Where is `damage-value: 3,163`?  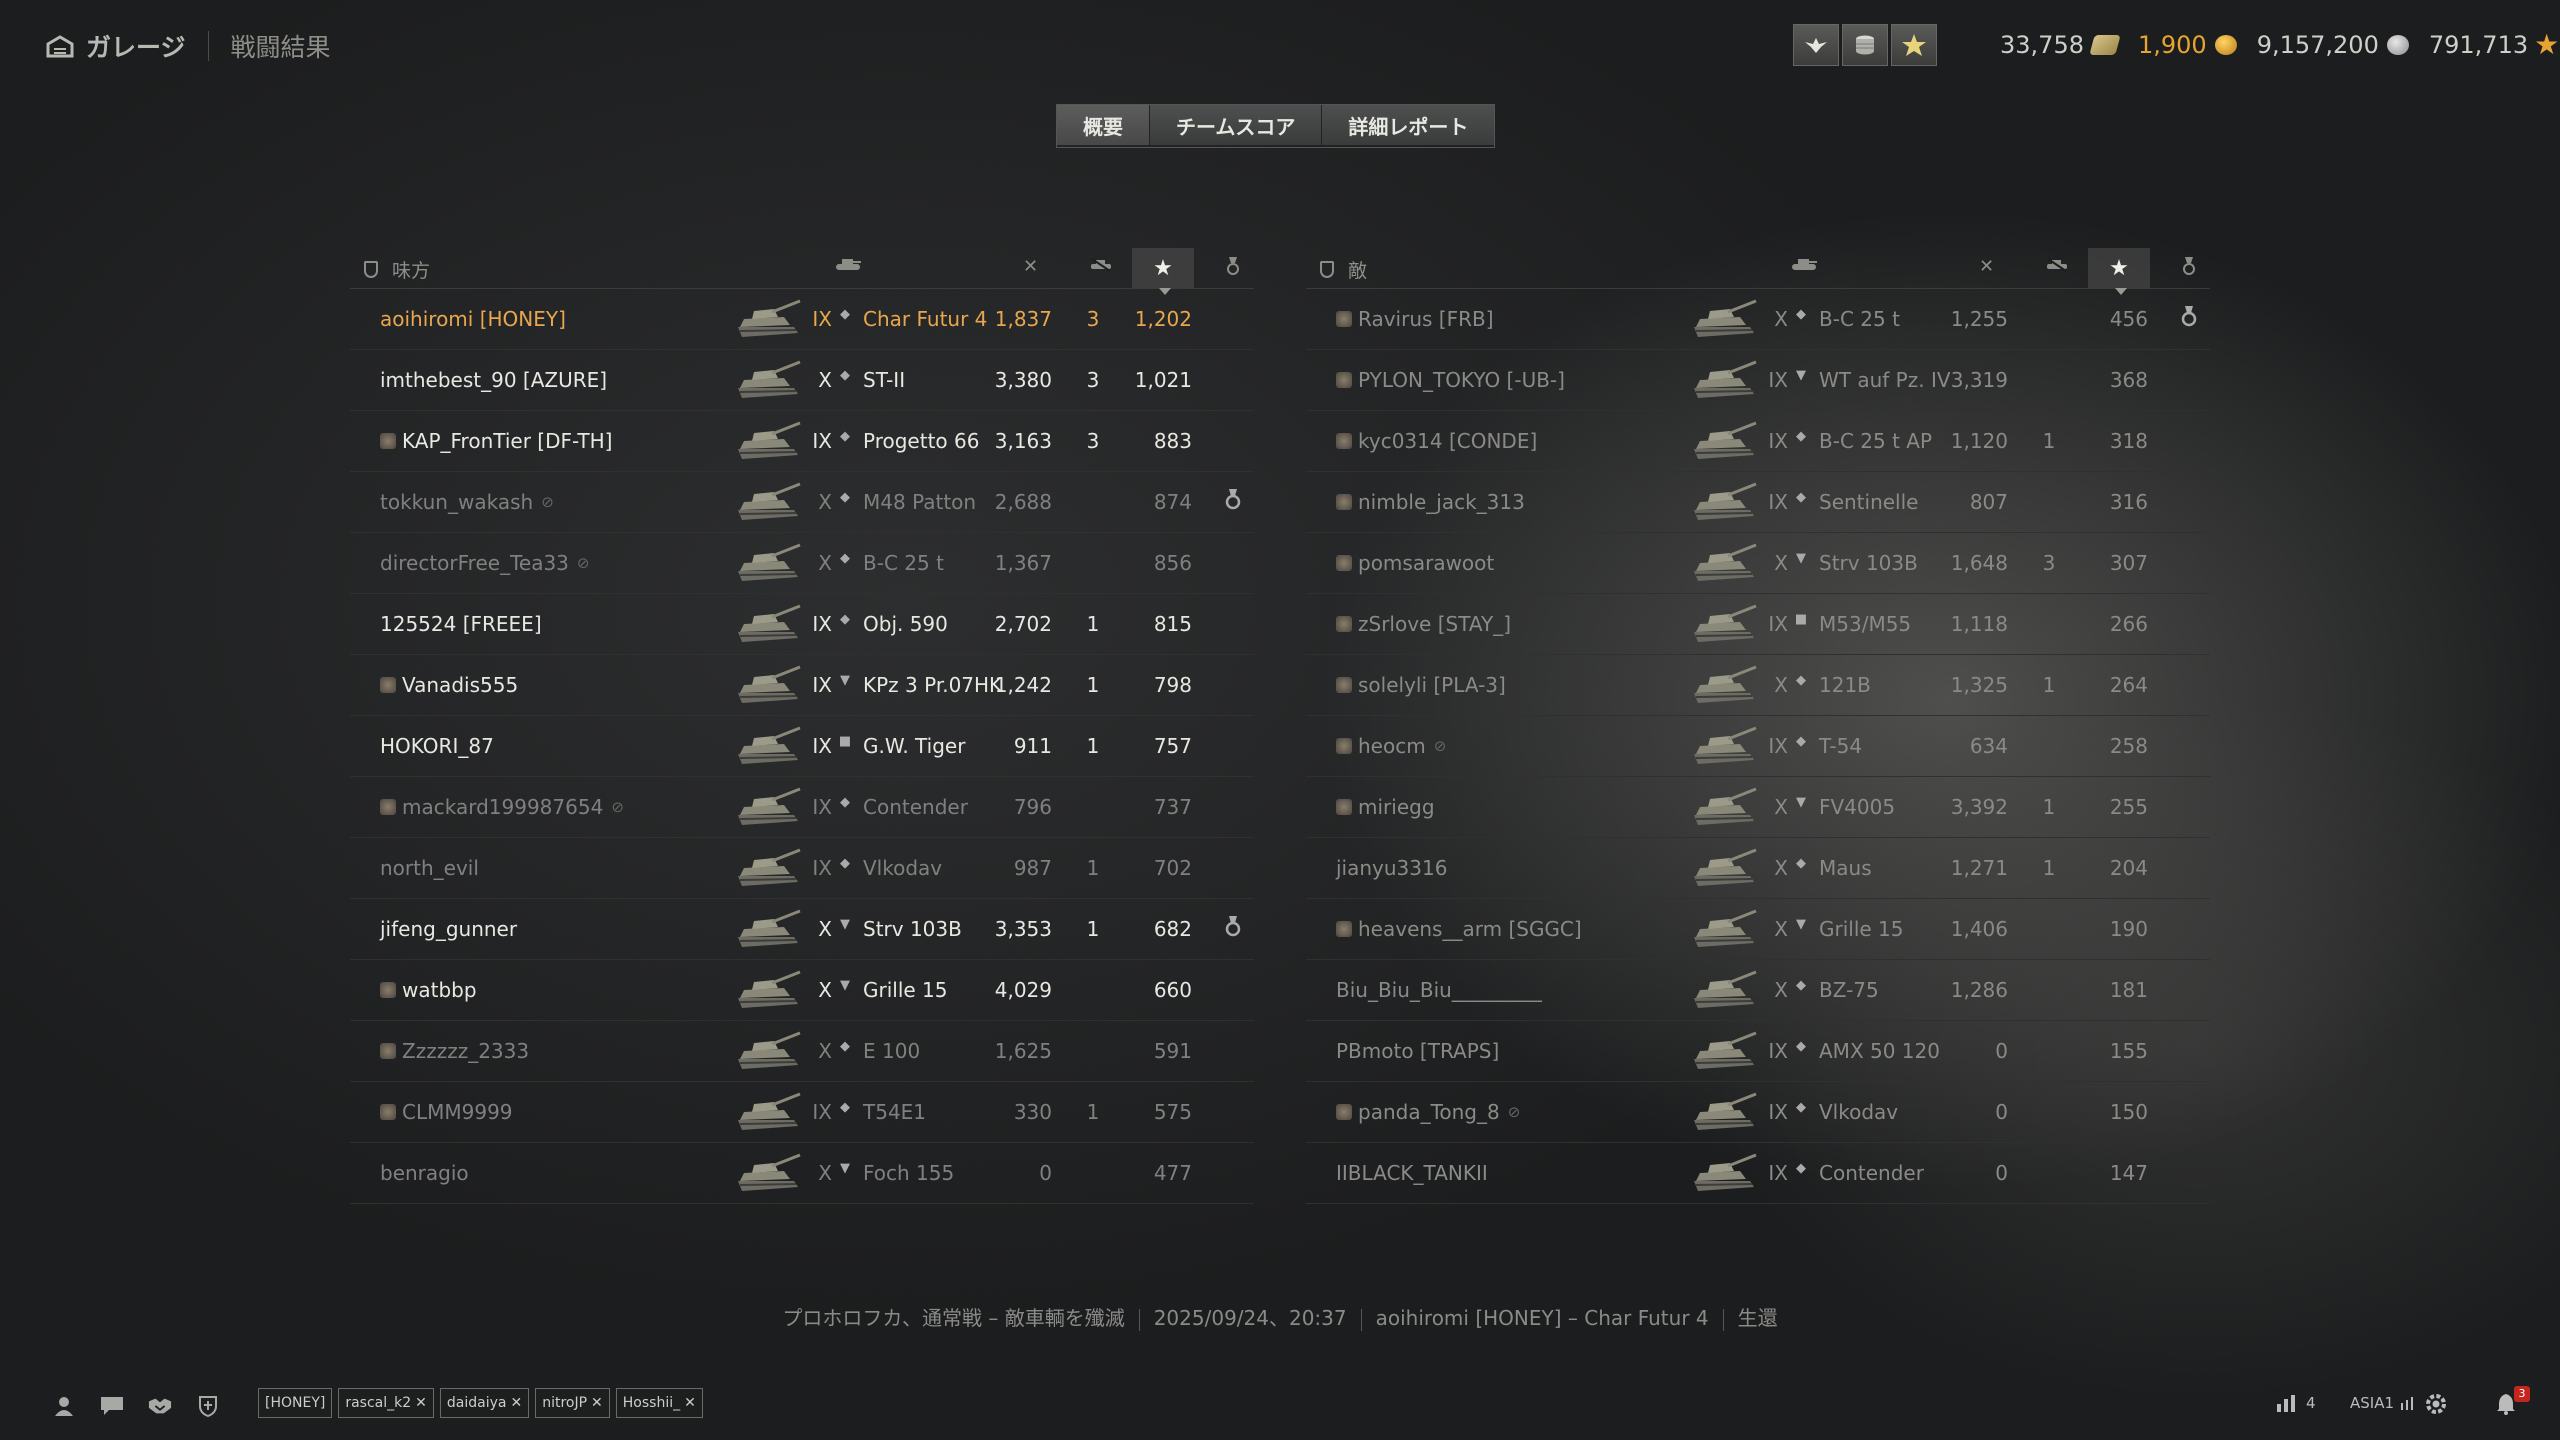
damage-value: 3,163 is located at coordinates (1023, 441).